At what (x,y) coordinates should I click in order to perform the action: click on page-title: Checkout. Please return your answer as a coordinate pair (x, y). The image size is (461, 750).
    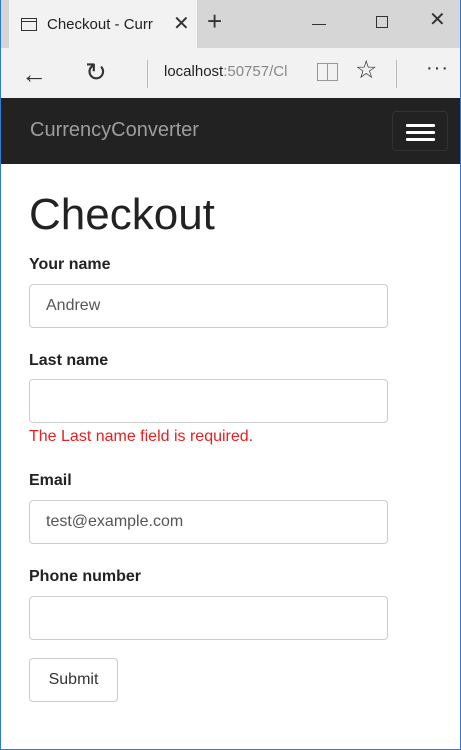
    Looking at the image, I should click on (122, 214).